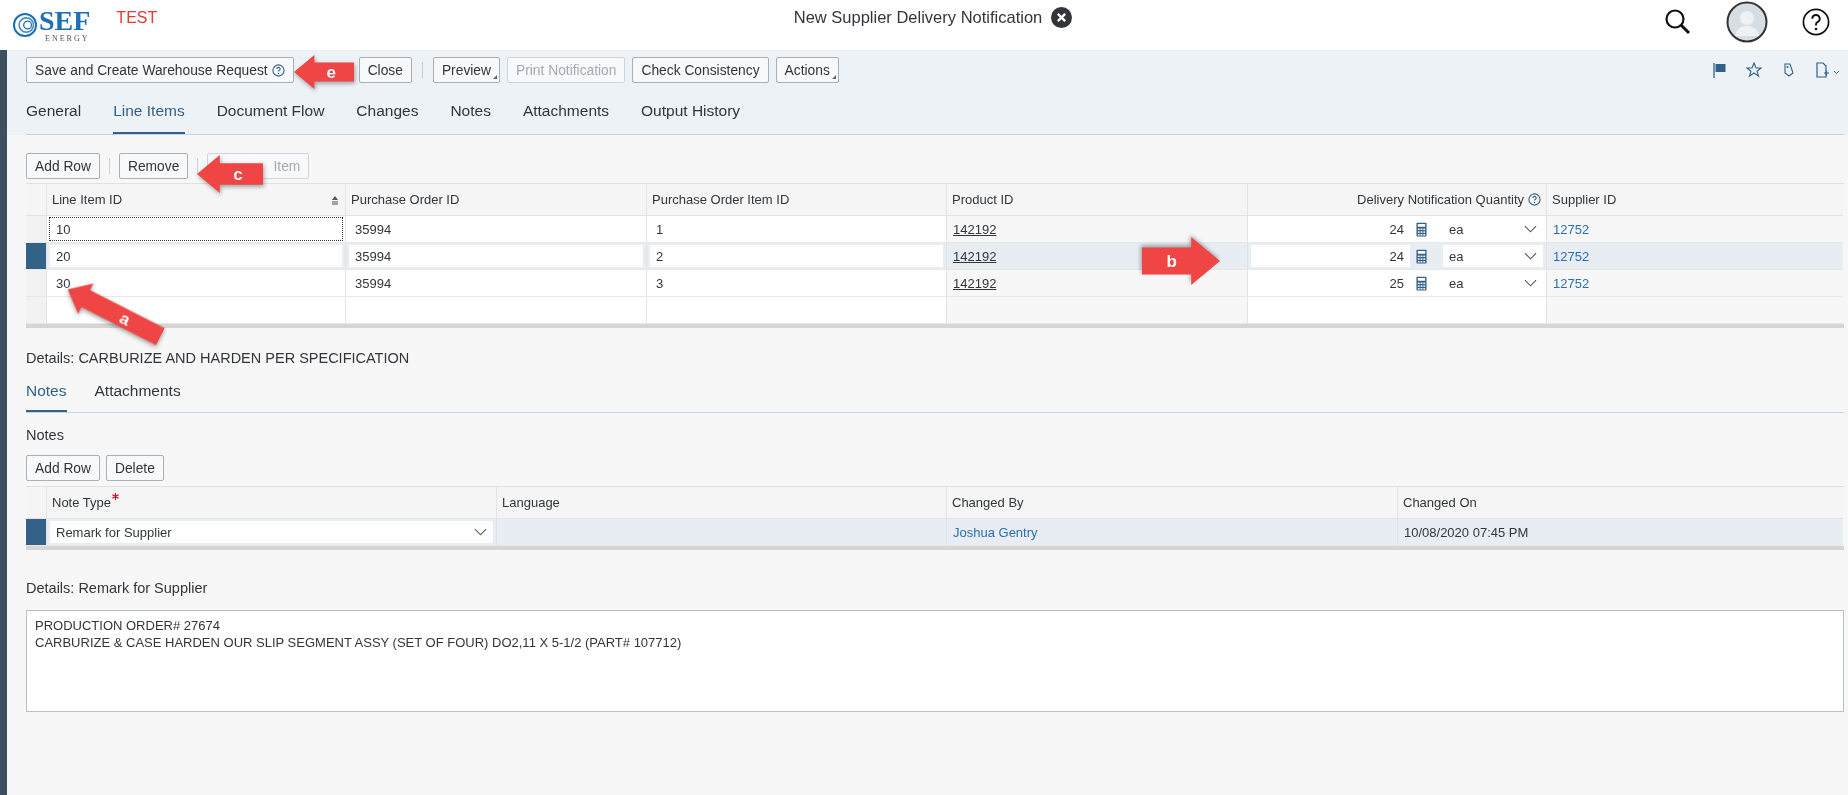  Describe the element at coordinates (1096, 200) in the screenshot. I see `column-header: Product ID` at that location.